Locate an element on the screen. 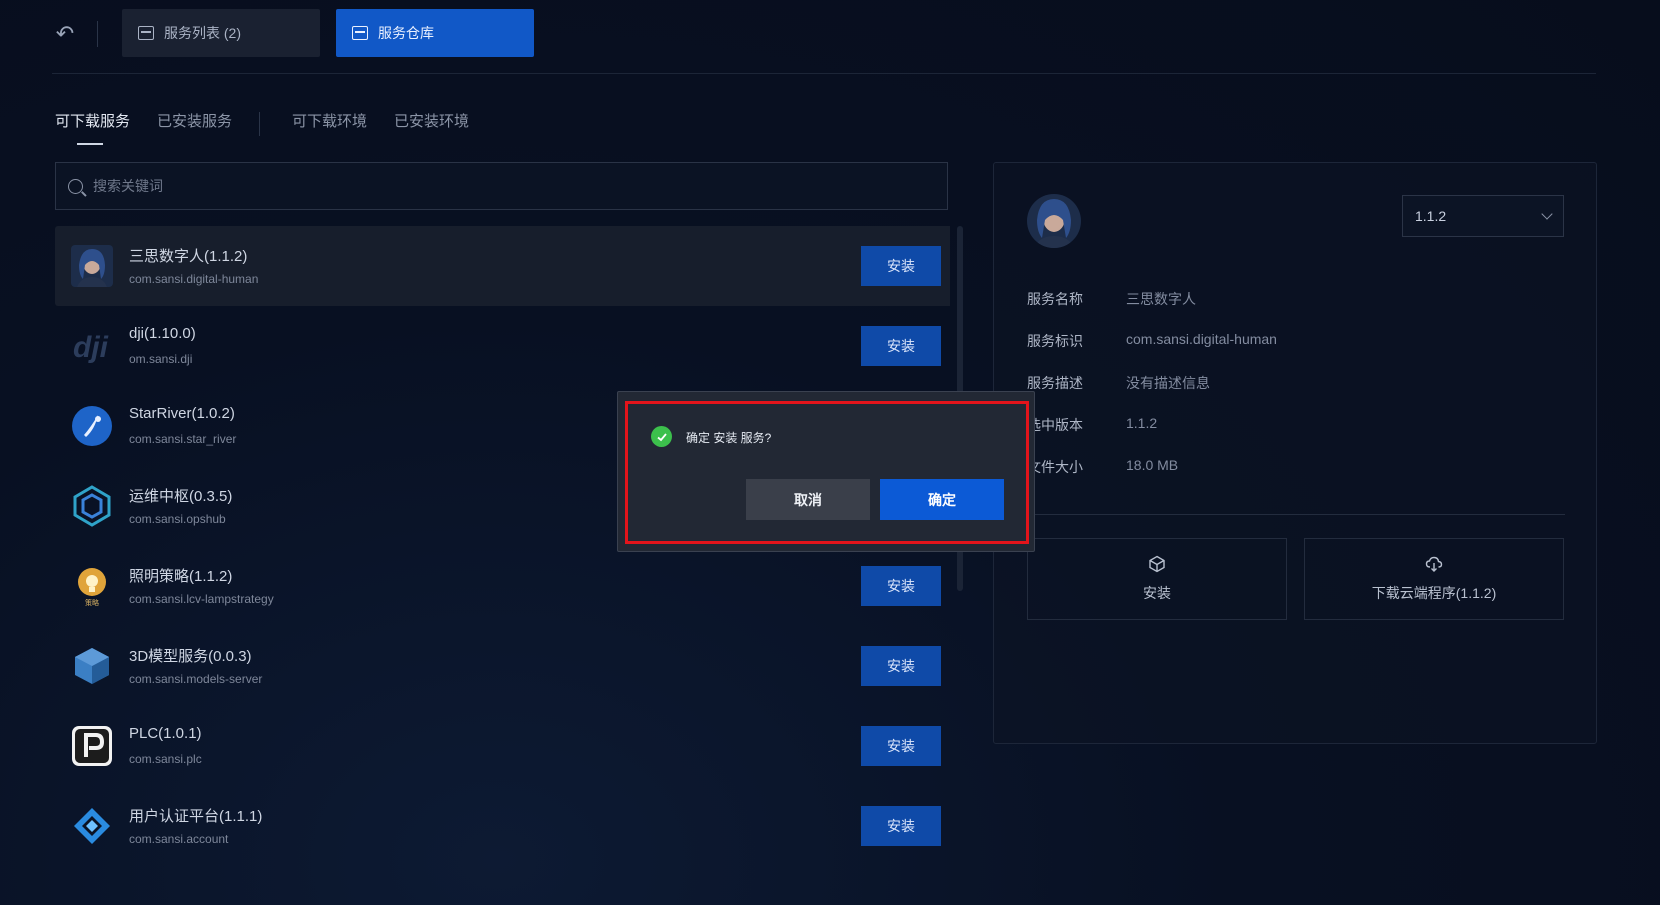 This screenshot has height=905, width=1660. cube-logo is located at coordinates (92, 666).